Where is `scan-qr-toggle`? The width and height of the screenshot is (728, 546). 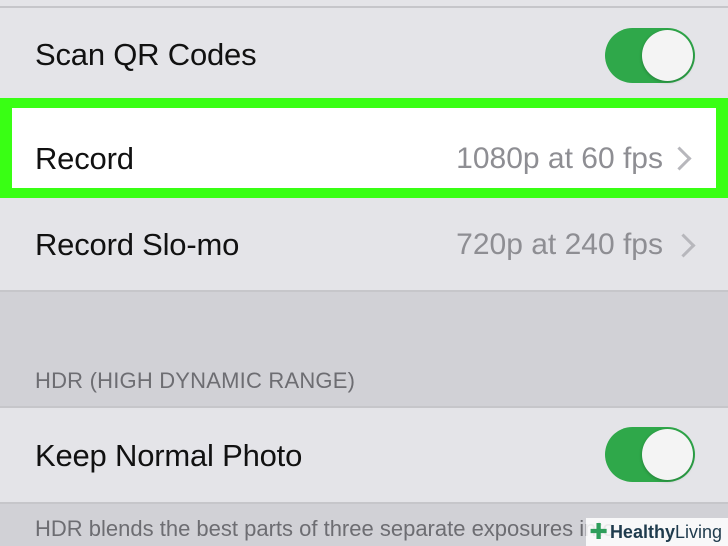 scan-qr-toggle is located at coordinates (650, 55).